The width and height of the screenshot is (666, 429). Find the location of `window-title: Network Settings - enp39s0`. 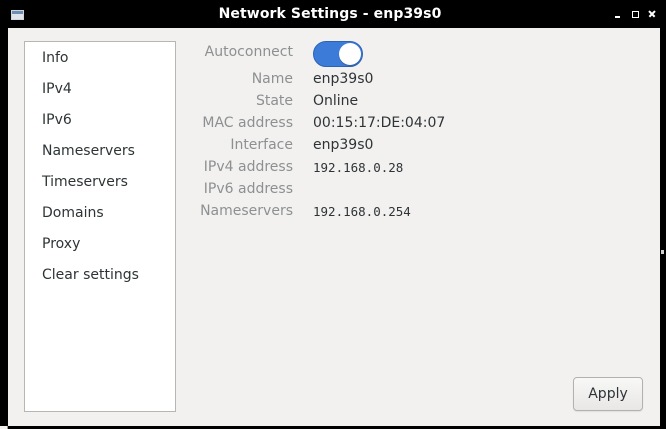

window-title: Network Settings - enp39s0 is located at coordinates (330, 14).